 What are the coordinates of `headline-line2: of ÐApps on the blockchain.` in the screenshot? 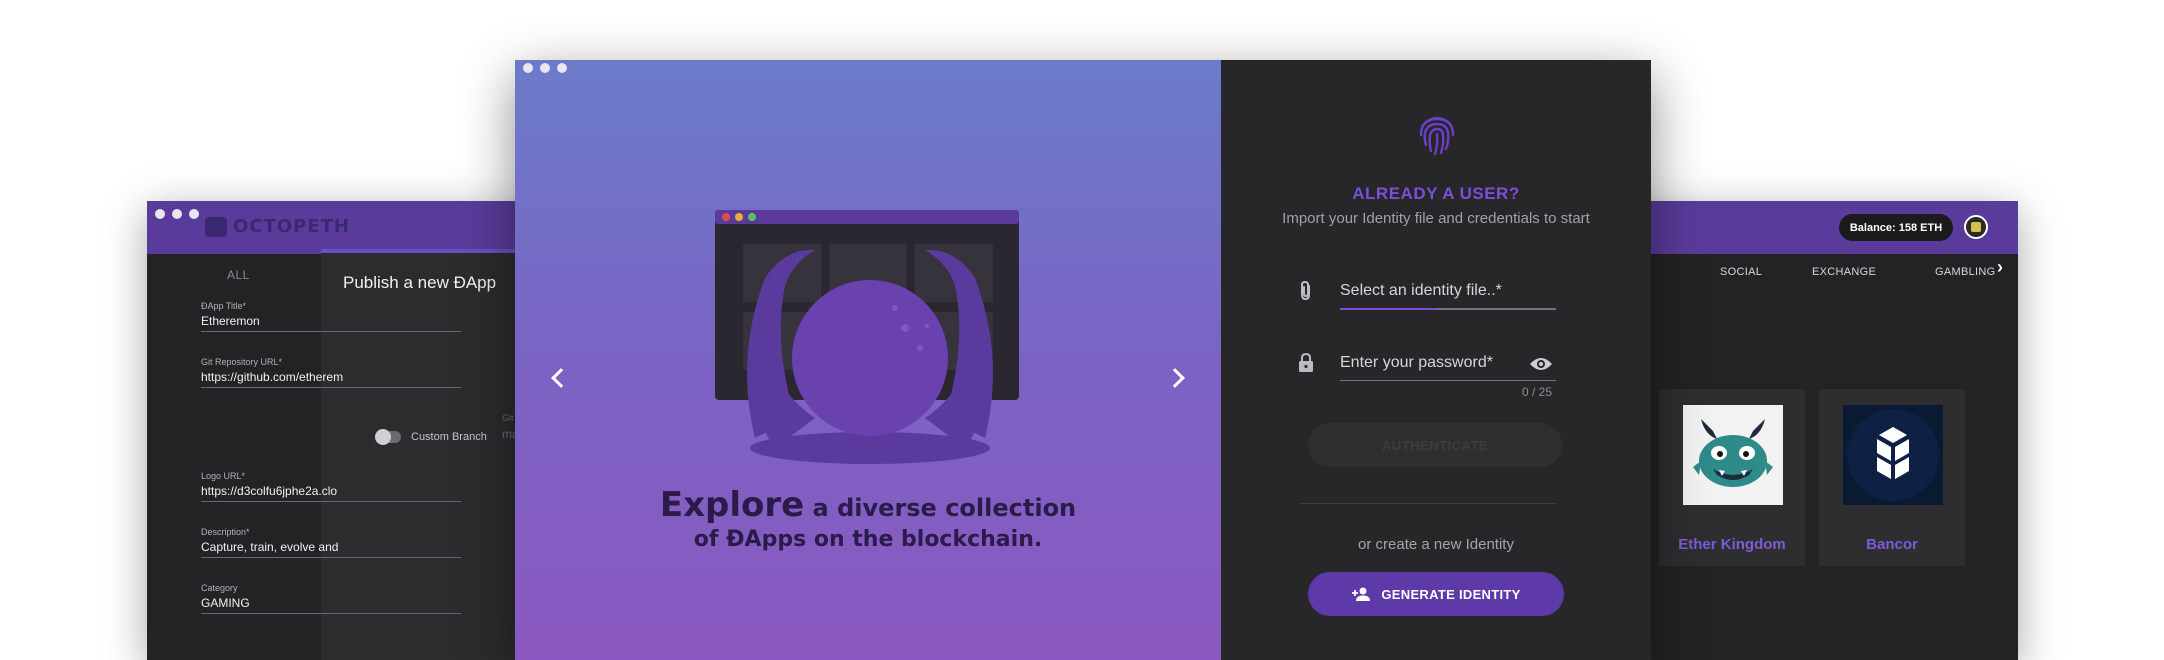 It's located at (868, 539).